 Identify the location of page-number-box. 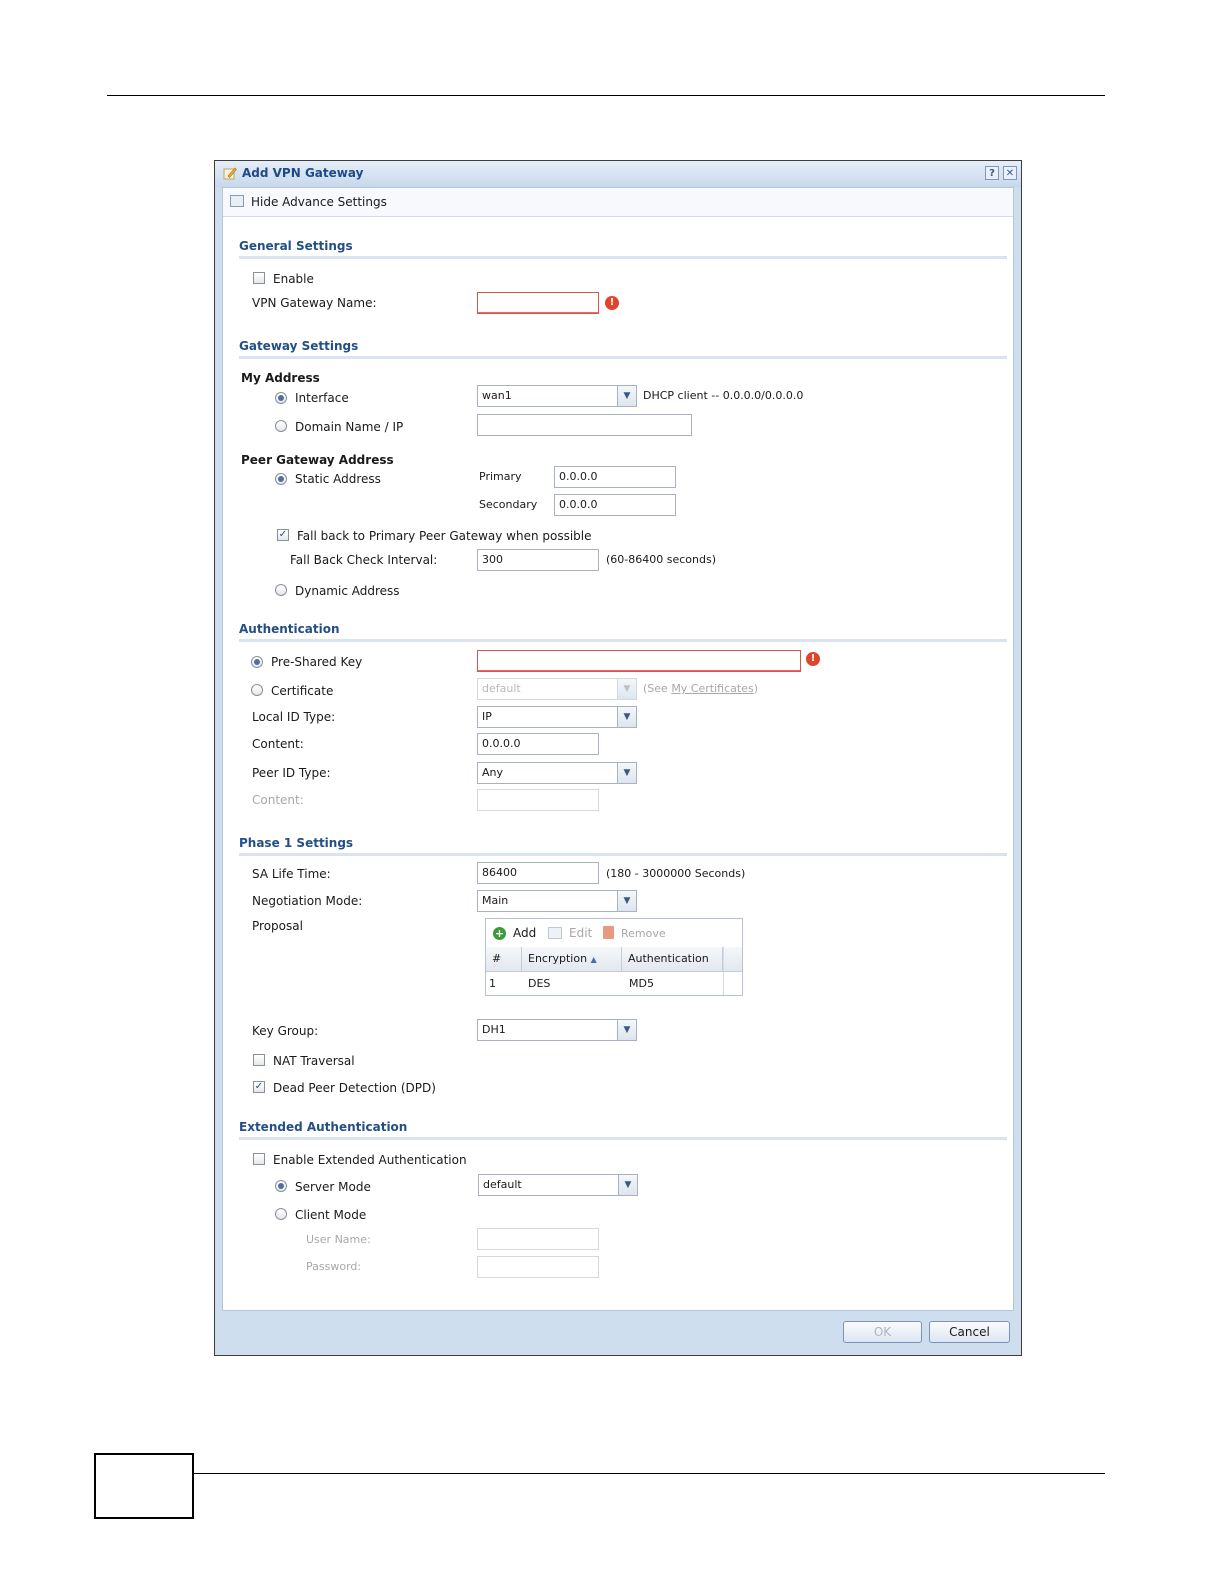
(144, 1486).